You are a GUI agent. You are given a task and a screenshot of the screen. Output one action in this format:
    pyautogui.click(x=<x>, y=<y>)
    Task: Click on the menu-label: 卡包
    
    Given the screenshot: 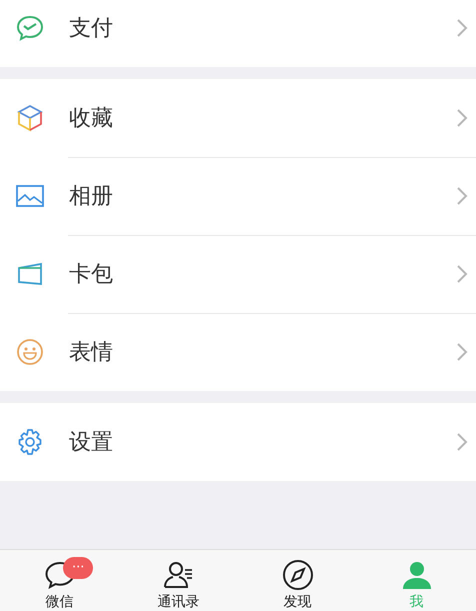 What is the action you would take?
    pyautogui.click(x=91, y=274)
    